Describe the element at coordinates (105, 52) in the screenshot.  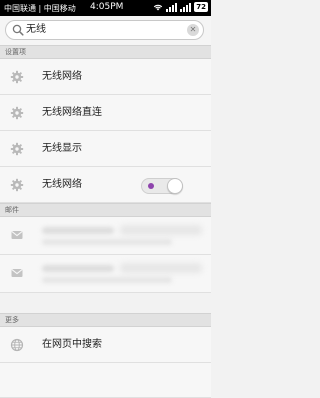
I see `section-header-settings: 设置项` at that location.